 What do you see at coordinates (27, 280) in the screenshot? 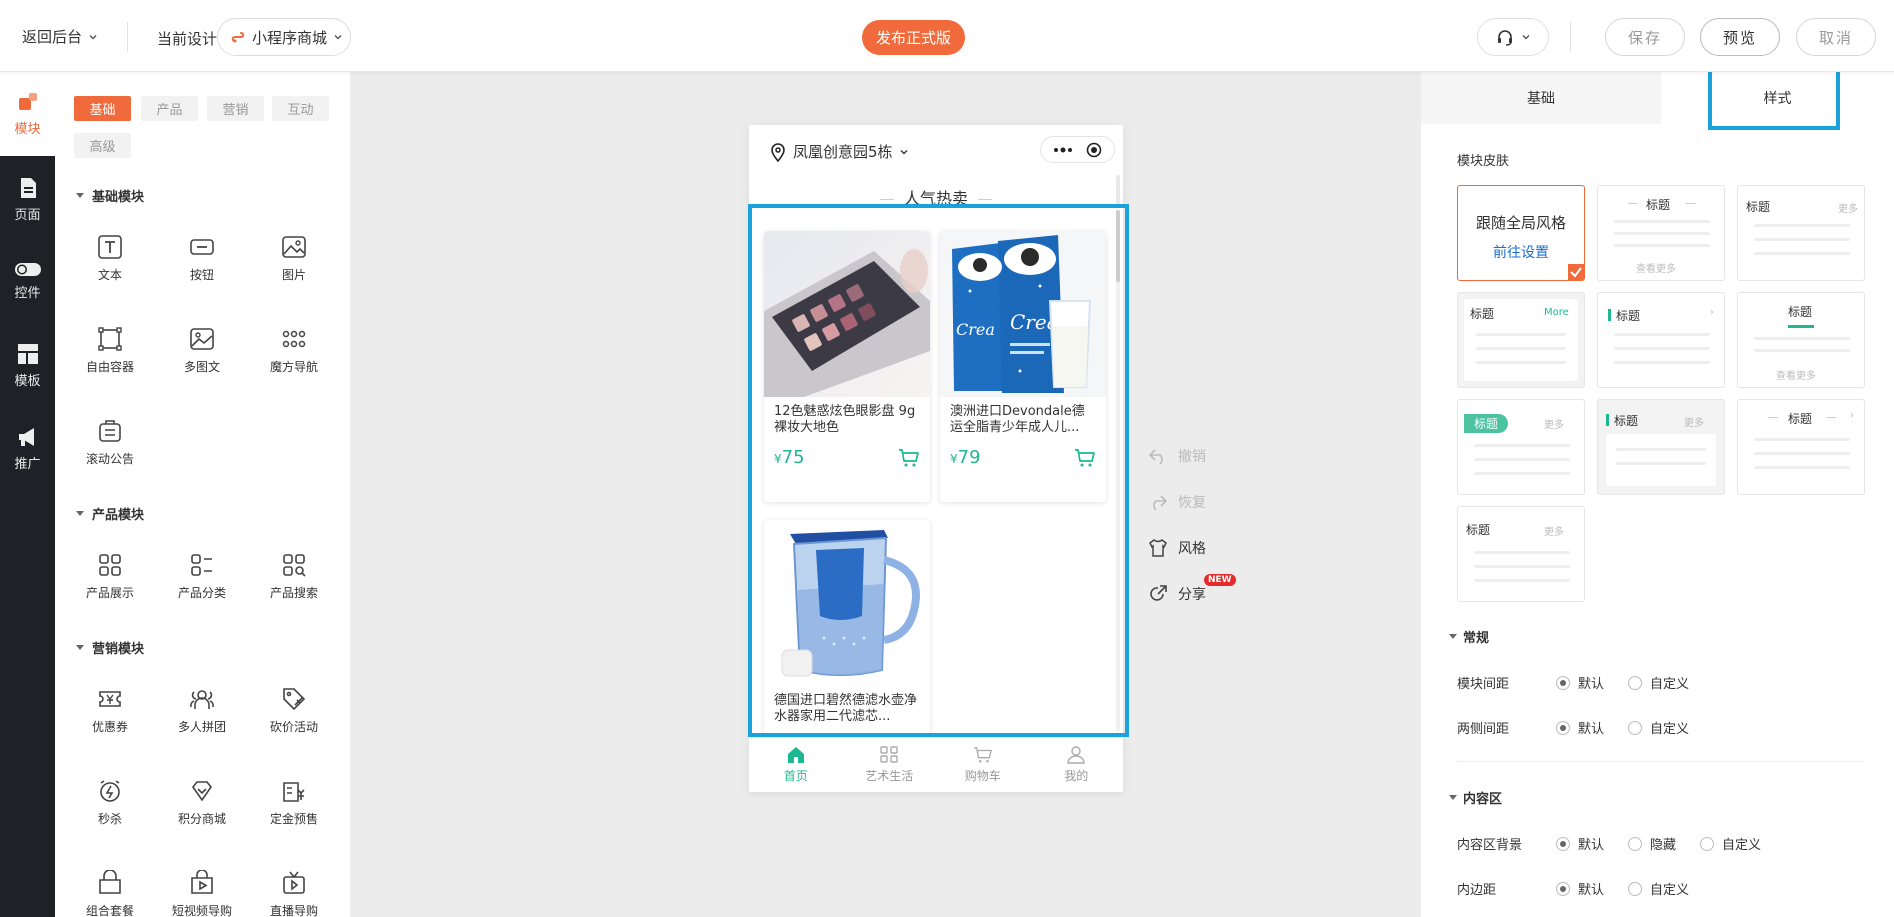
I see `nav-item-controls: 控件` at bounding box center [27, 280].